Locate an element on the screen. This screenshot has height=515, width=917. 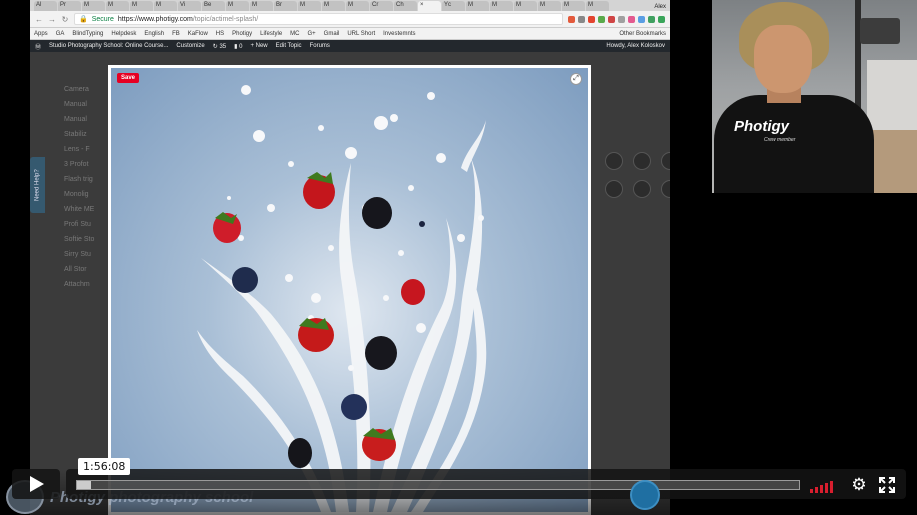
browser-tab: Yc is located at coordinates (453, 6).